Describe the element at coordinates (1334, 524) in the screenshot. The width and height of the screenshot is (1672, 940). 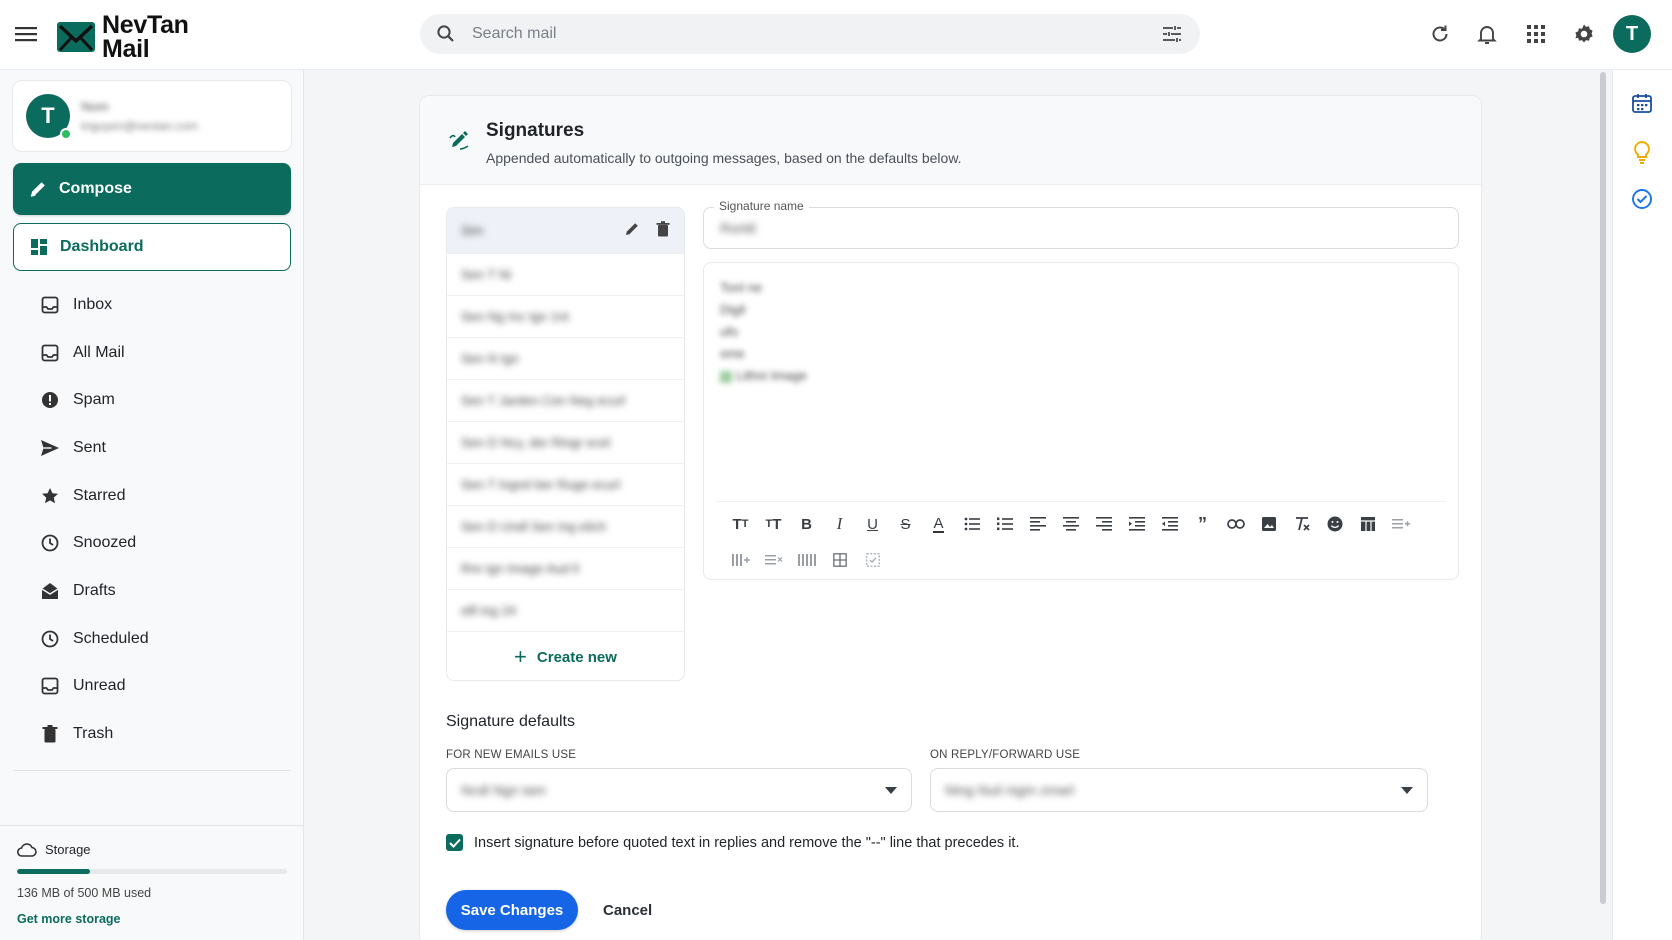
I see `emoji-icon` at that location.